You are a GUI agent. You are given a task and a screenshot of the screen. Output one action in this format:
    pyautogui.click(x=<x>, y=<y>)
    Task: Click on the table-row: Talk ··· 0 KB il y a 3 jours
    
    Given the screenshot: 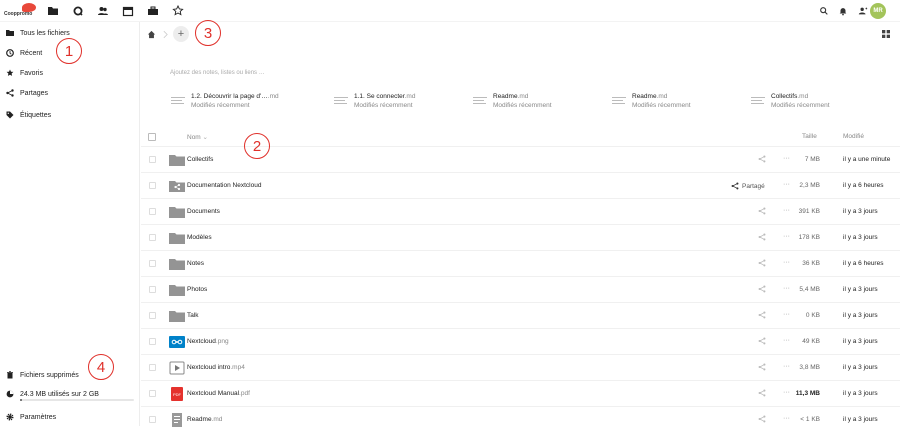 What is the action you would take?
    pyautogui.click(x=520, y=315)
    